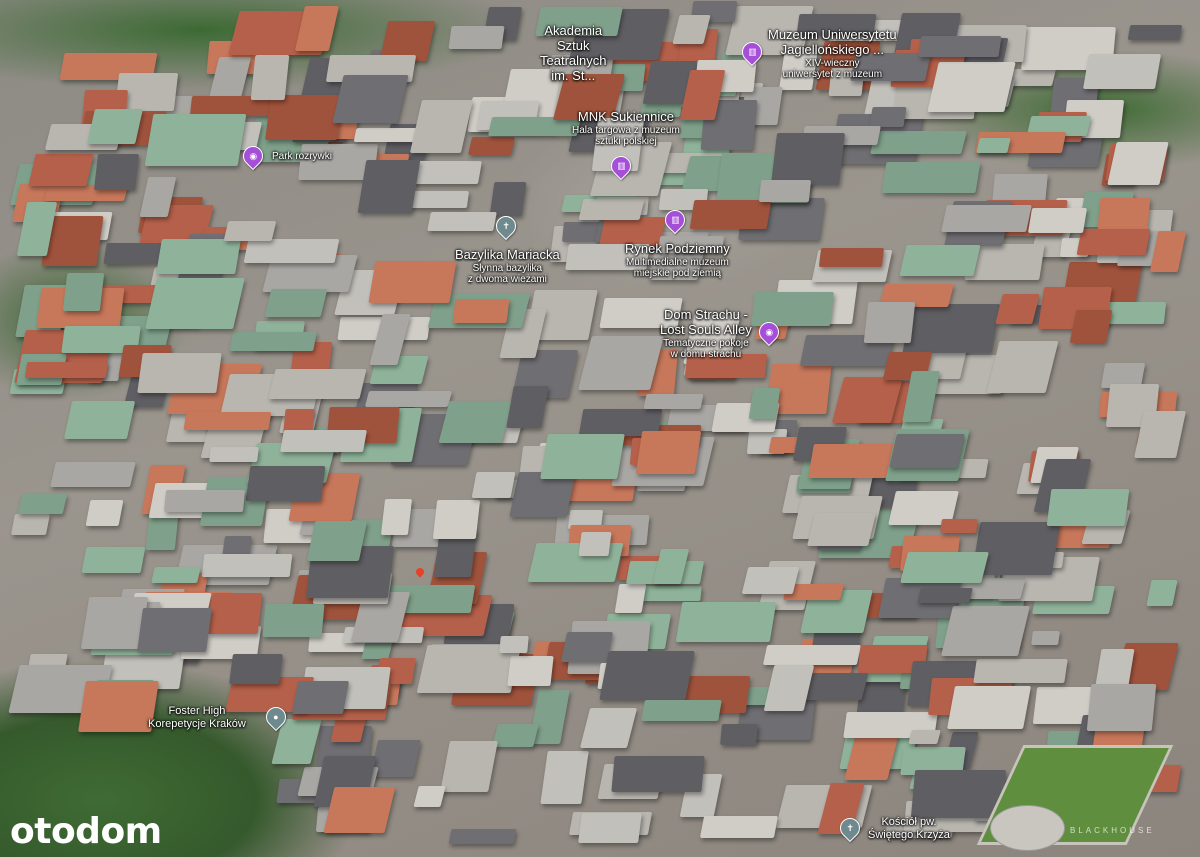  What do you see at coordinates (1027, 828) in the screenshot?
I see `fountain-plaza` at bounding box center [1027, 828].